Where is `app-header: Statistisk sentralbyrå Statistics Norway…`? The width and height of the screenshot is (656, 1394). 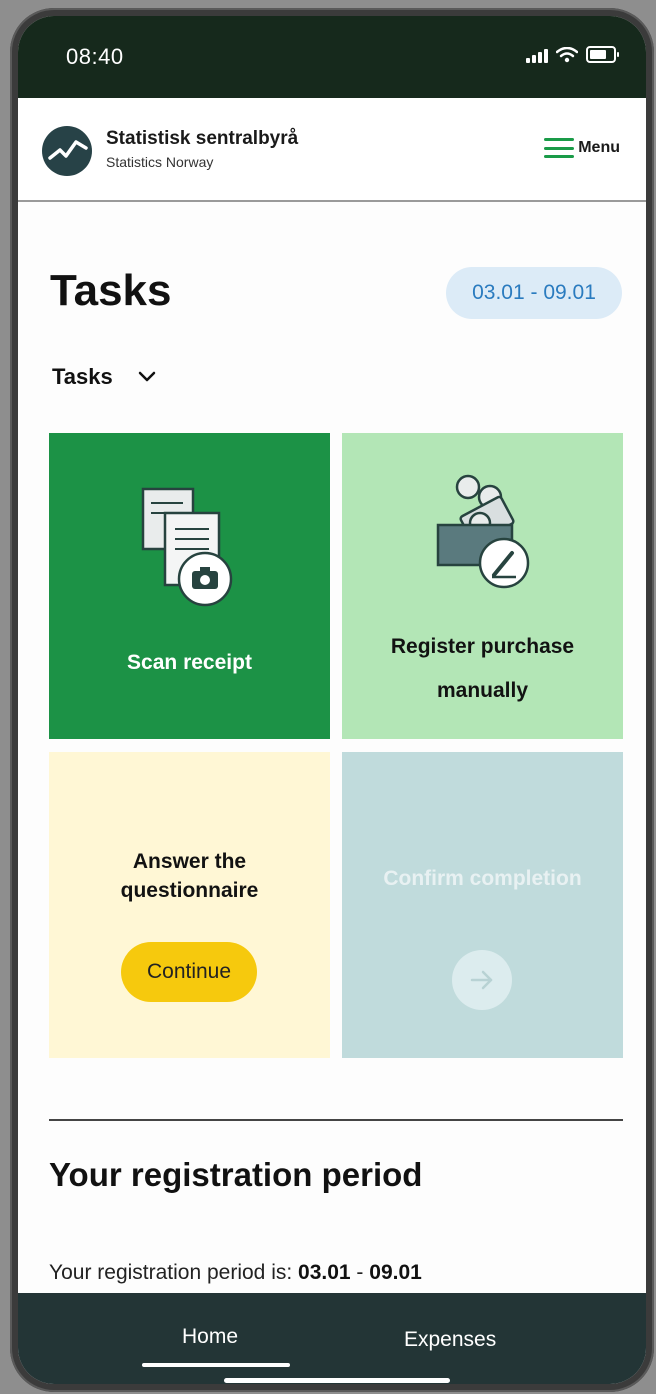 app-header: Statistisk sentralbyrå Statistics Norway… is located at coordinates (332, 150).